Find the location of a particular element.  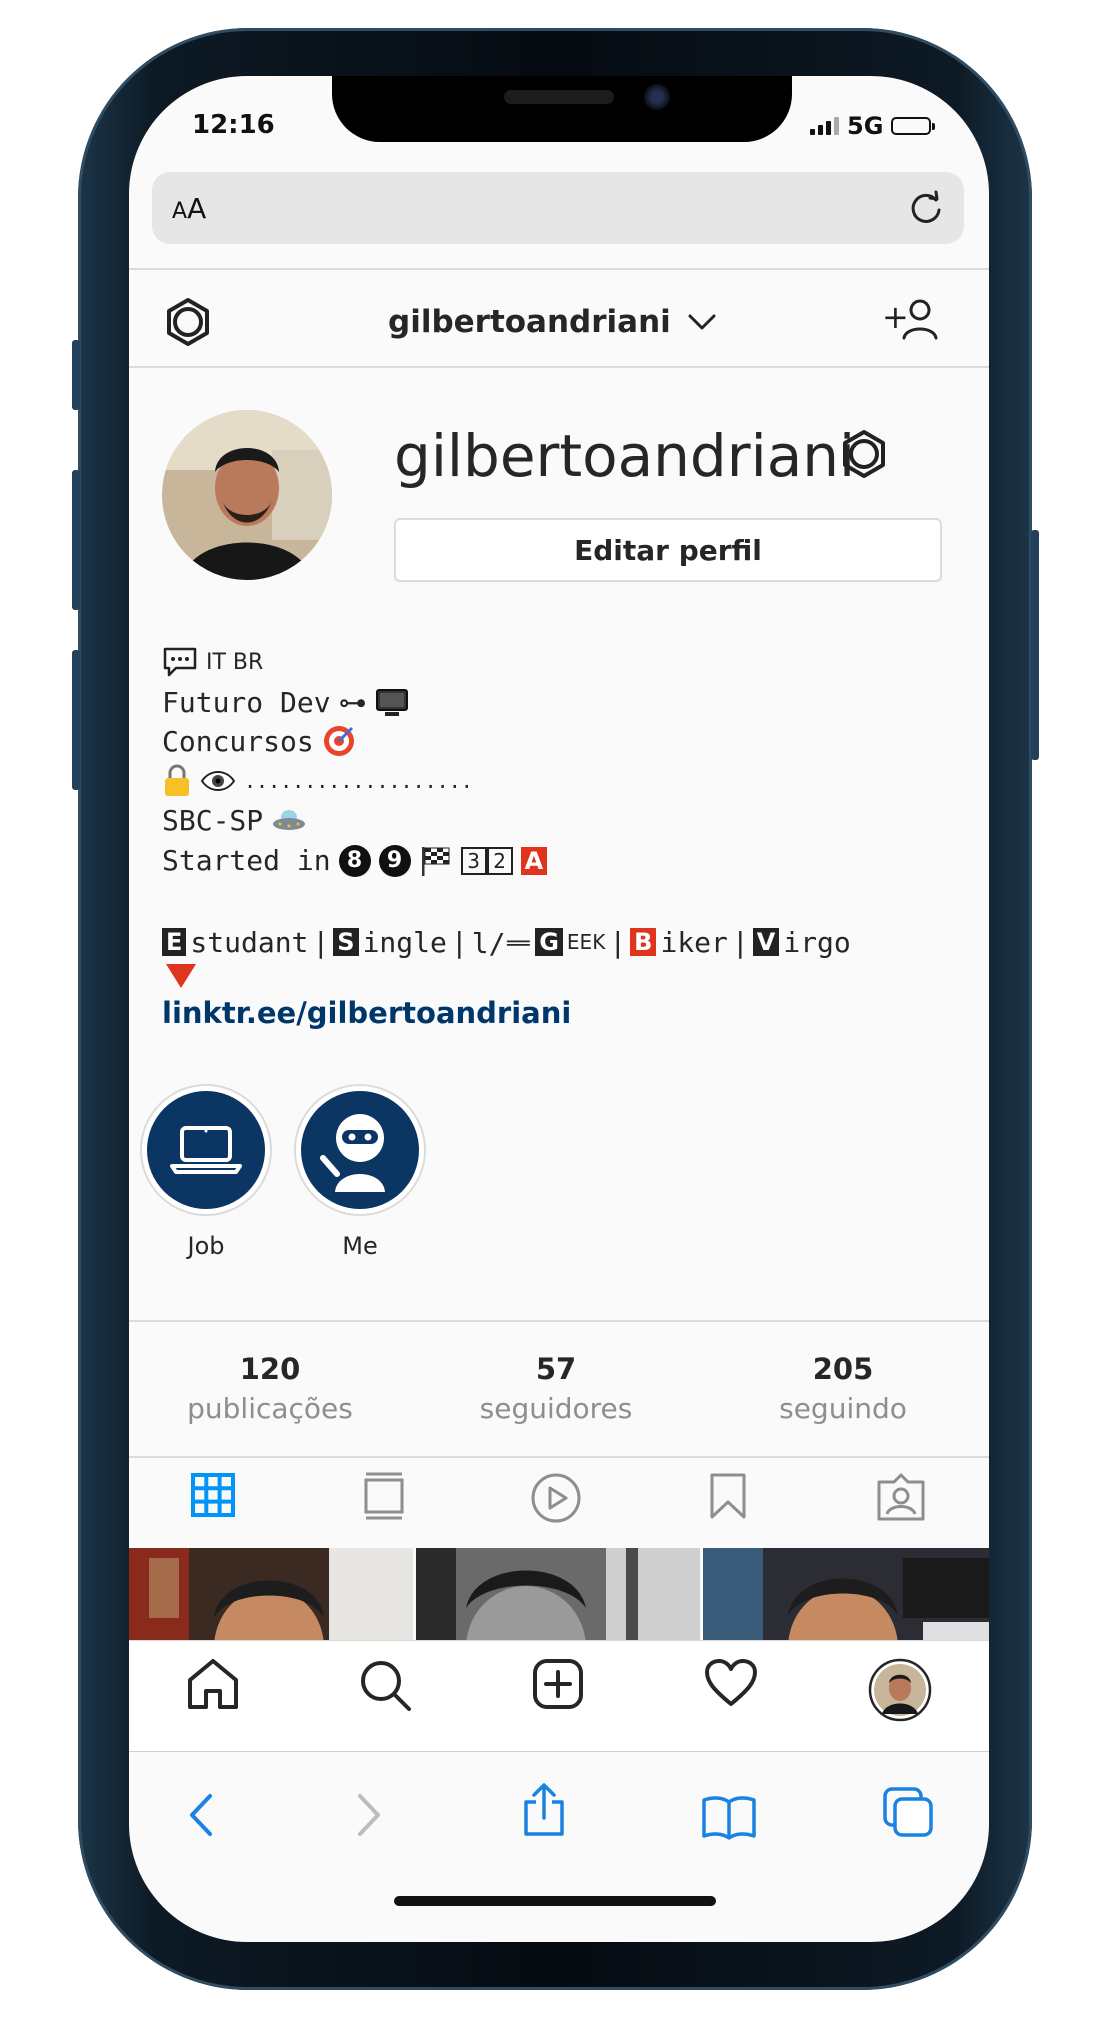

bio-line-5: SBC-SP is located at coordinates (234, 820).